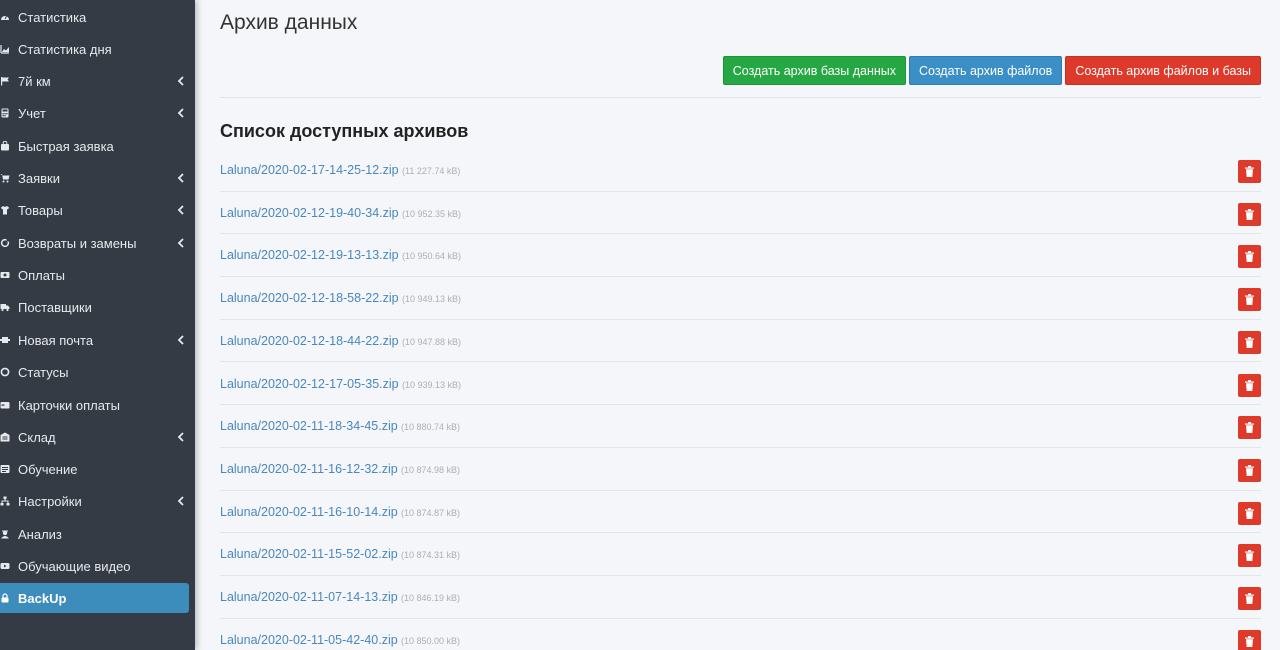 Image resolution: width=1280 pixels, height=650 pixels. Describe the element at coordinates (432, 299) in the screenshot. I see `archive-size: (10 949.13 kB)` at that location.